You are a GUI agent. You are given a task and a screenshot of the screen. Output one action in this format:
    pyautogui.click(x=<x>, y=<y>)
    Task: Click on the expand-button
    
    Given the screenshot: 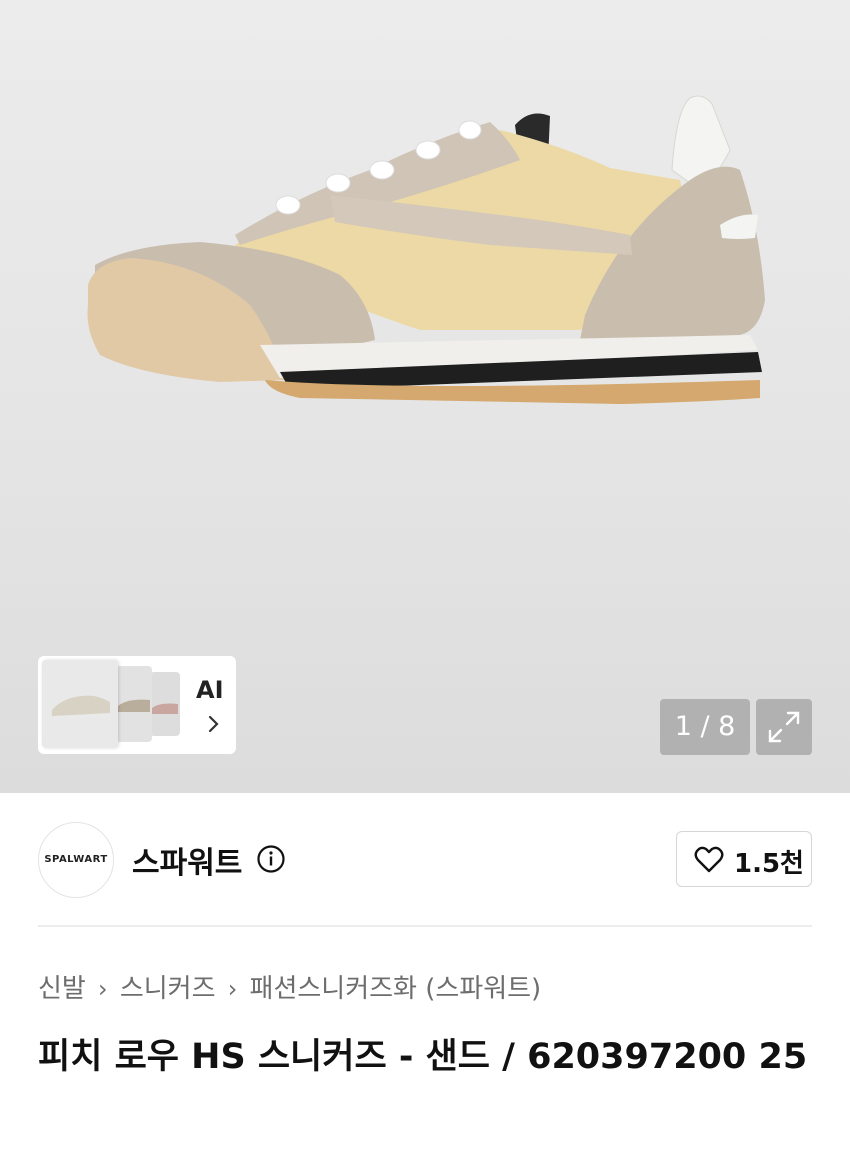 What is the action you would take?
    pyautogui.click(x=784, y=727)
    